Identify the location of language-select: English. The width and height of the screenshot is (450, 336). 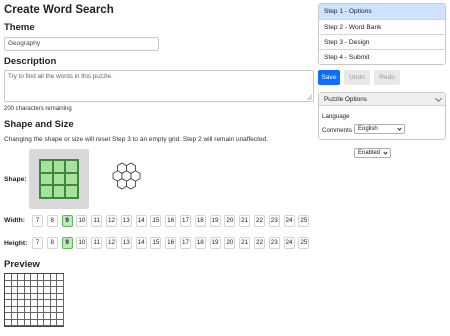
(379, 129).